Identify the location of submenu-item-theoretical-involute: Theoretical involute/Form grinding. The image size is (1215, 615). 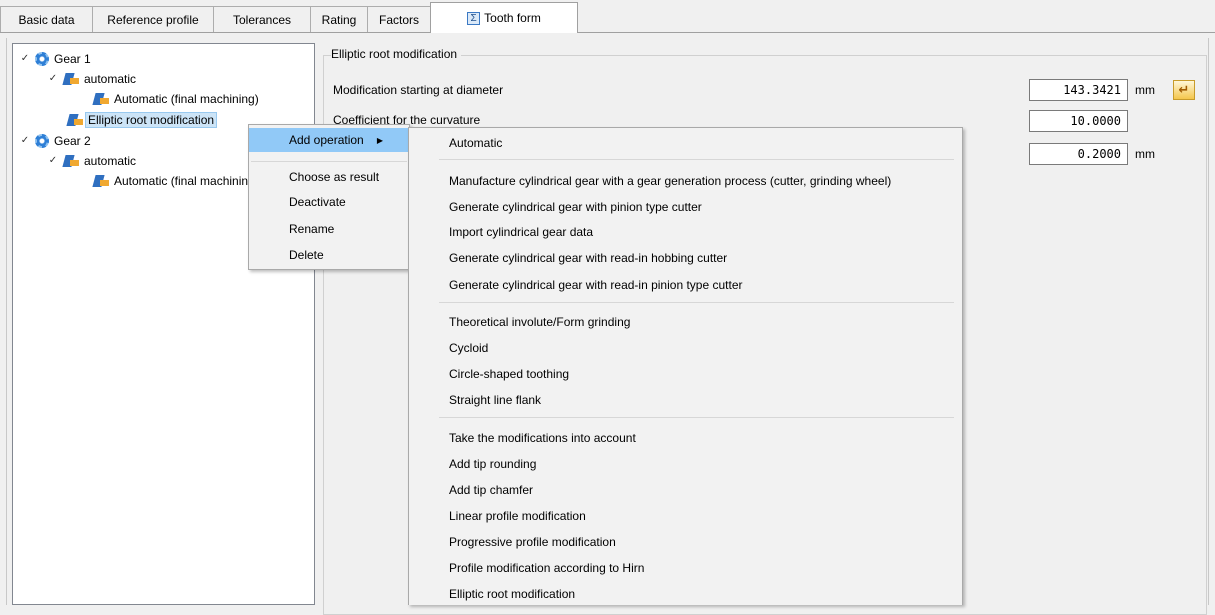
(685, 322).